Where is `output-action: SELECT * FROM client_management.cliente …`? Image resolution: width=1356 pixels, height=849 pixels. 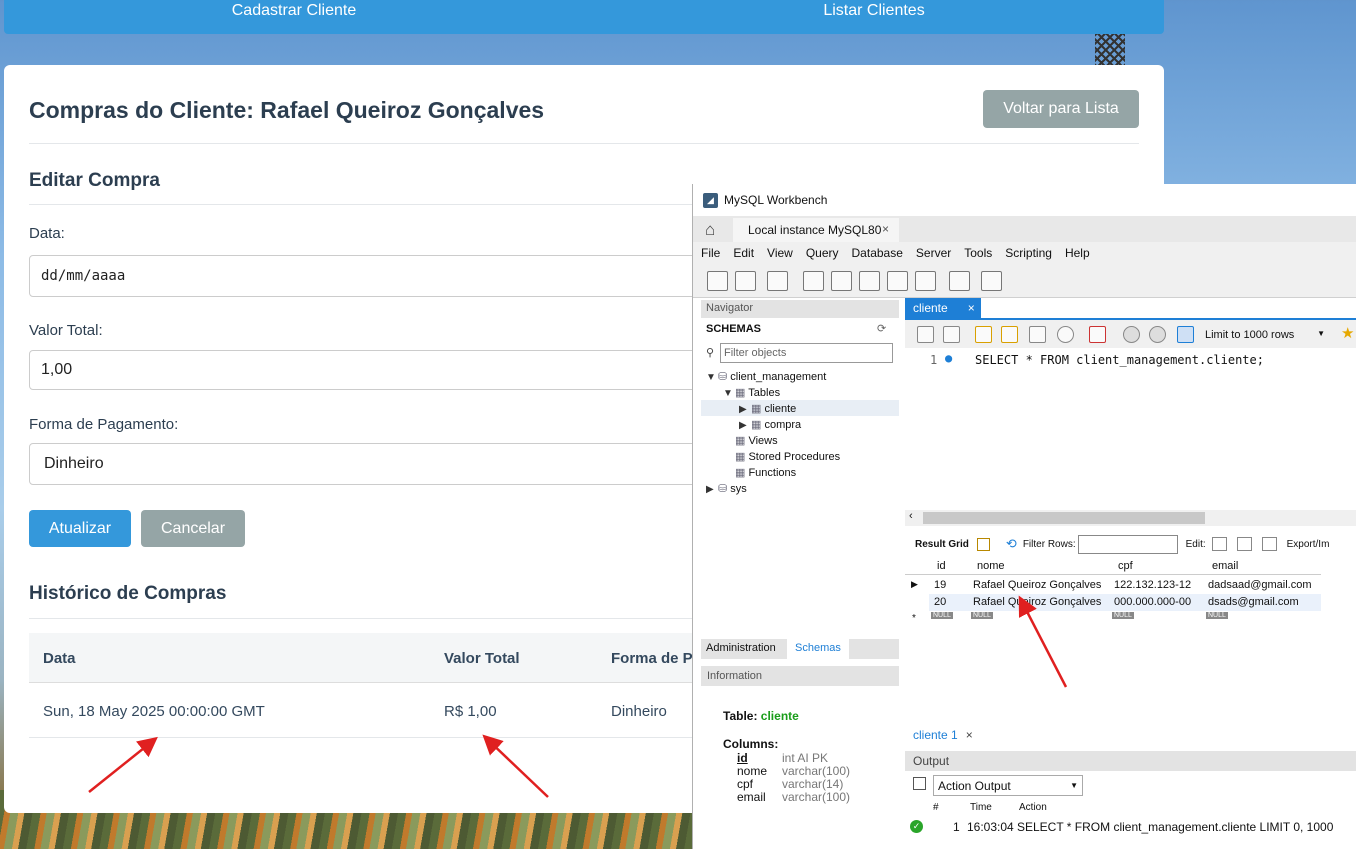
output-action: SELECT * FROM client_management.cliente … is located at coordinates (1175, 827).